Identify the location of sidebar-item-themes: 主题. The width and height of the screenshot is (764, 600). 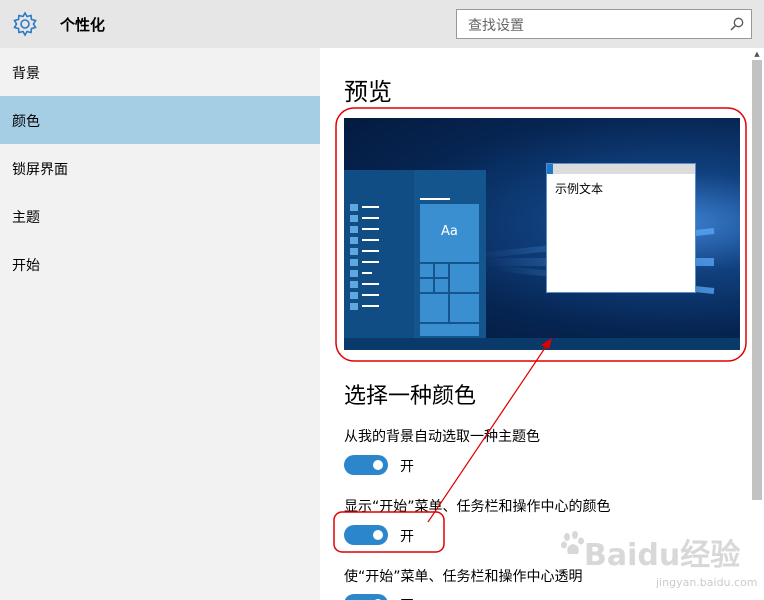
(160, 216).